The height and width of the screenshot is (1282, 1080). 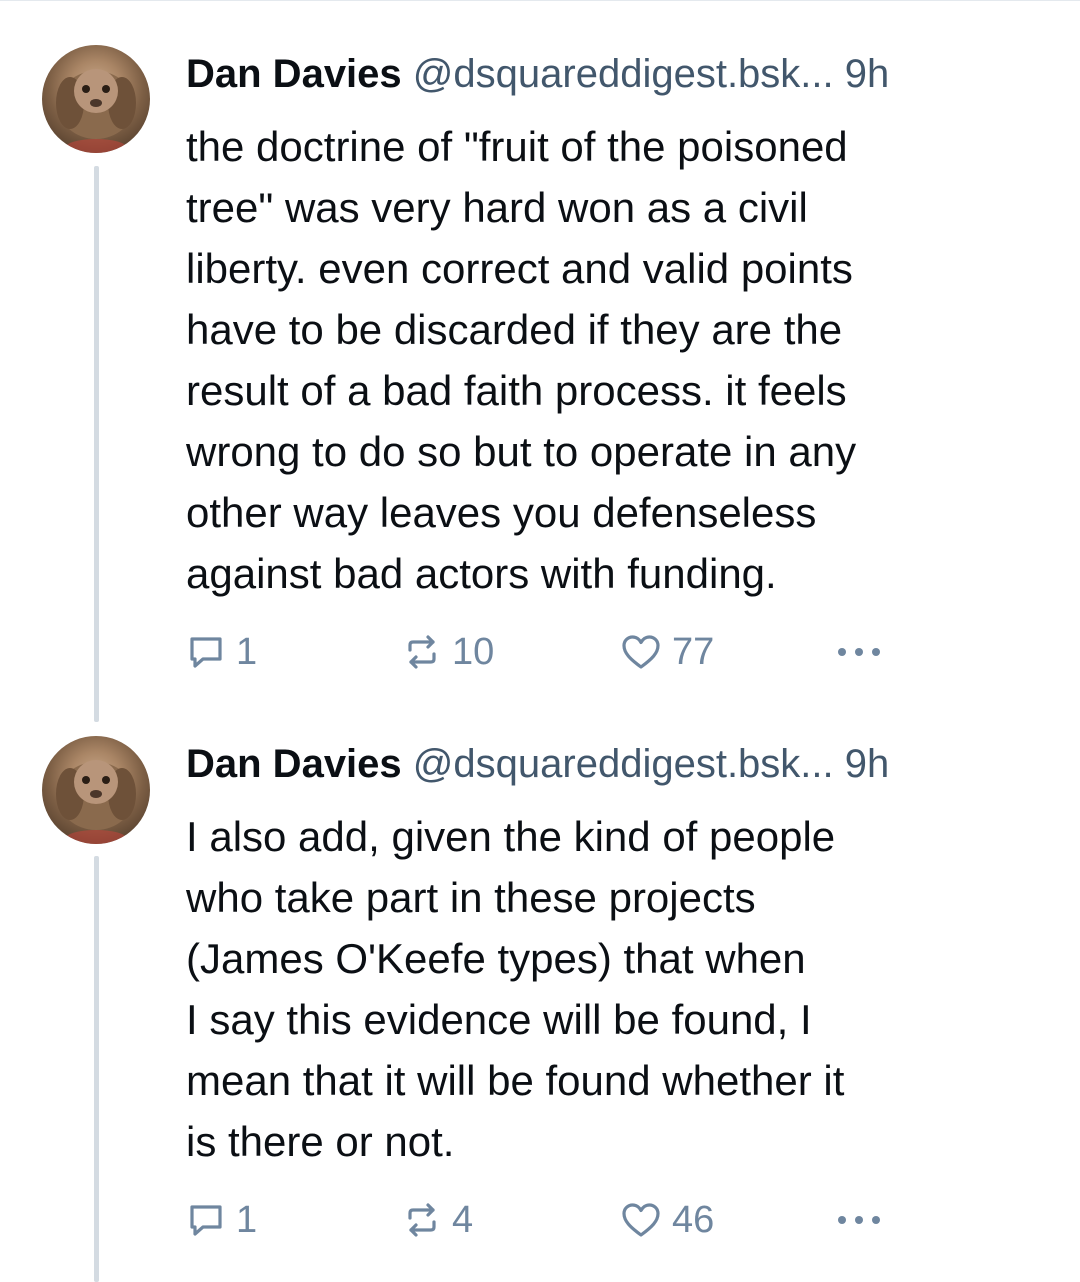 What do you see at coordinates (667, 652) in the screenshot?
I see `like-button: 77` at bounding box center [667, 652].